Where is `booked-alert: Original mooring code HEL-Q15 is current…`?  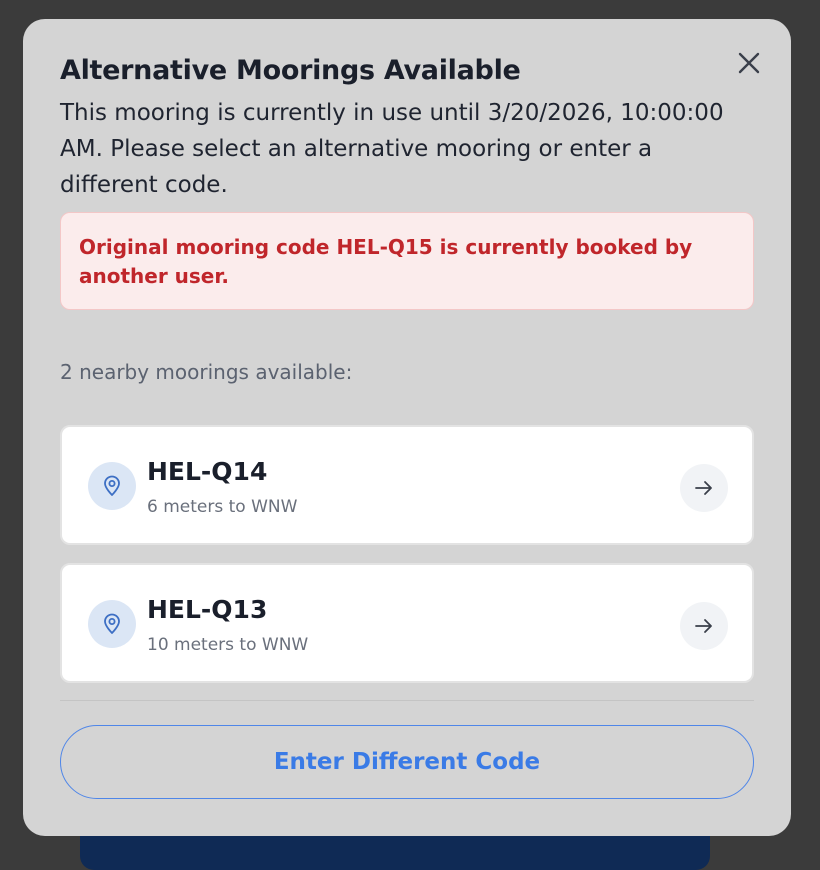 booked-alert: Original mooring code HEL-Q15 is current… is located at coordinates (407, 261).